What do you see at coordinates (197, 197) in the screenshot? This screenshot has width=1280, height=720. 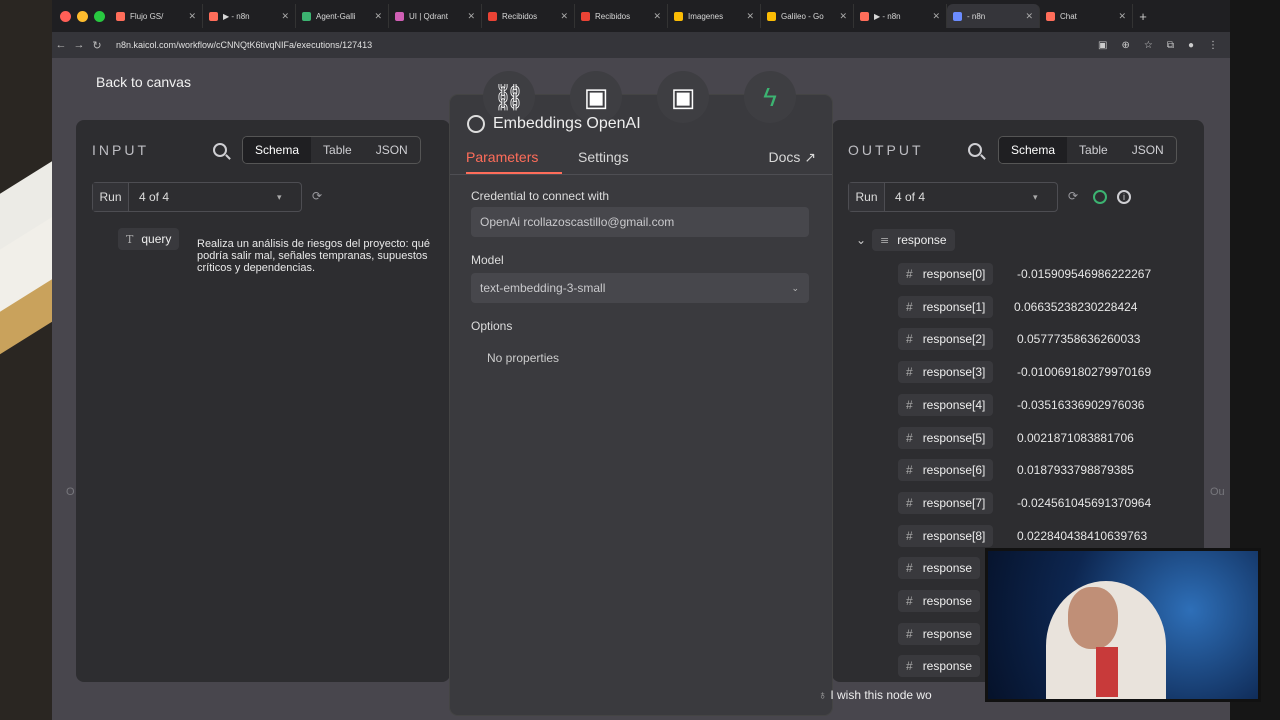 I see `input-run-select: Run 4 of 4 ▾` at bounding box center [197, 197].